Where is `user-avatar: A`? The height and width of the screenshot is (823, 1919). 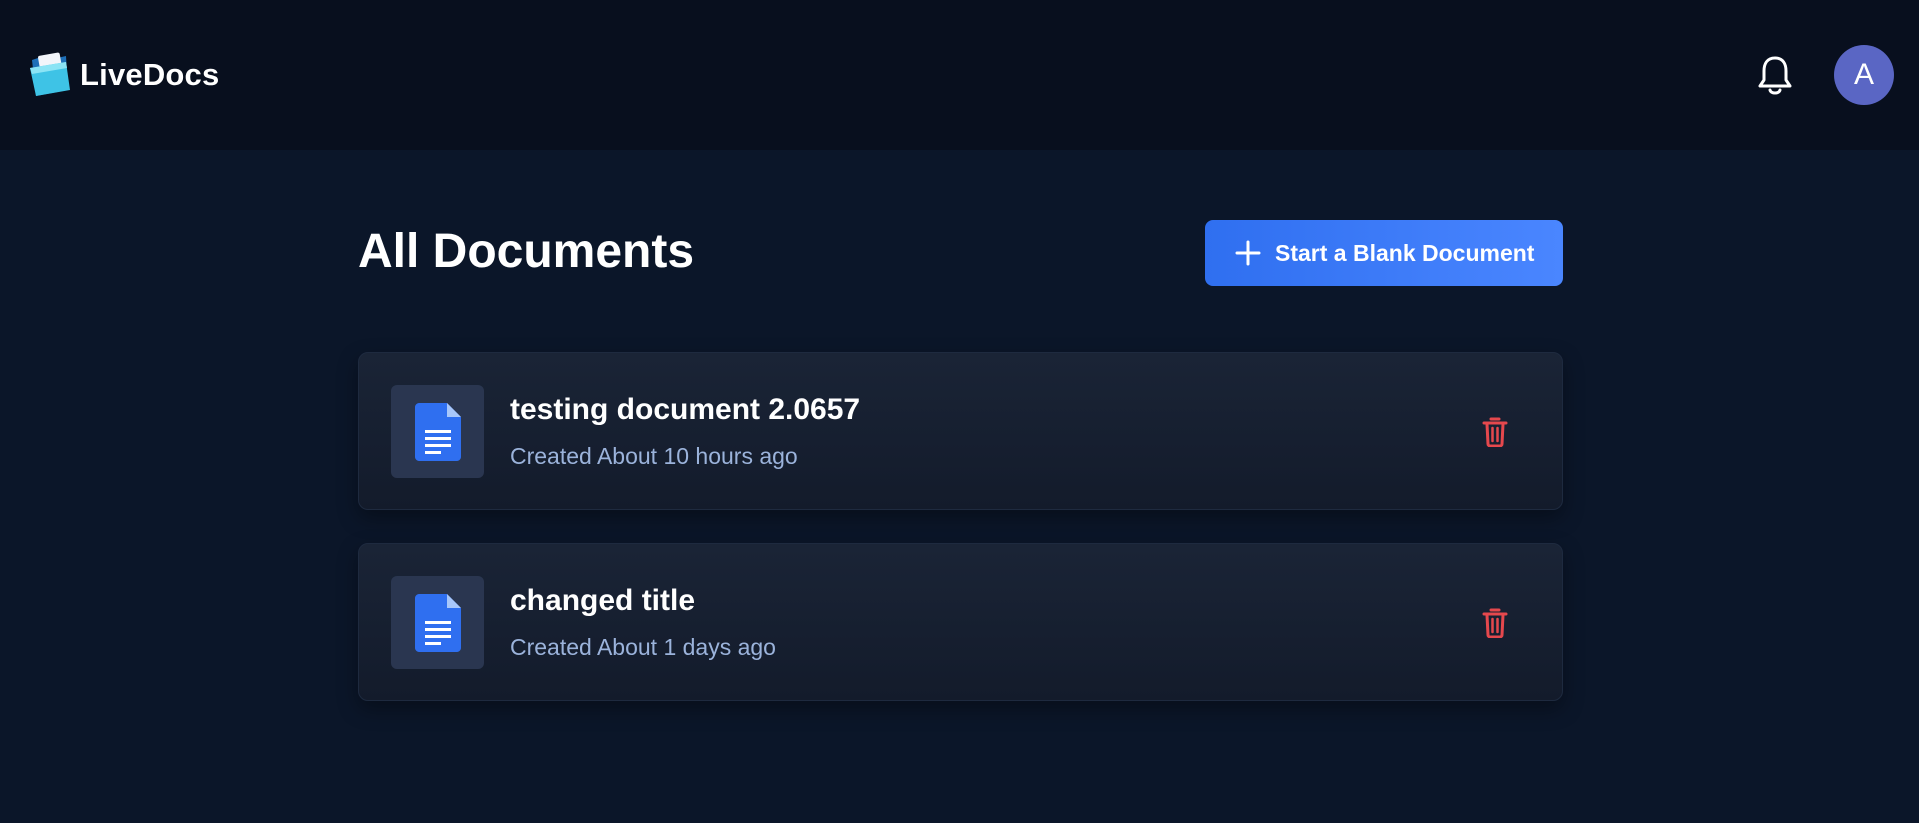 user-avatar: A is located at coordinates (1864, 75).